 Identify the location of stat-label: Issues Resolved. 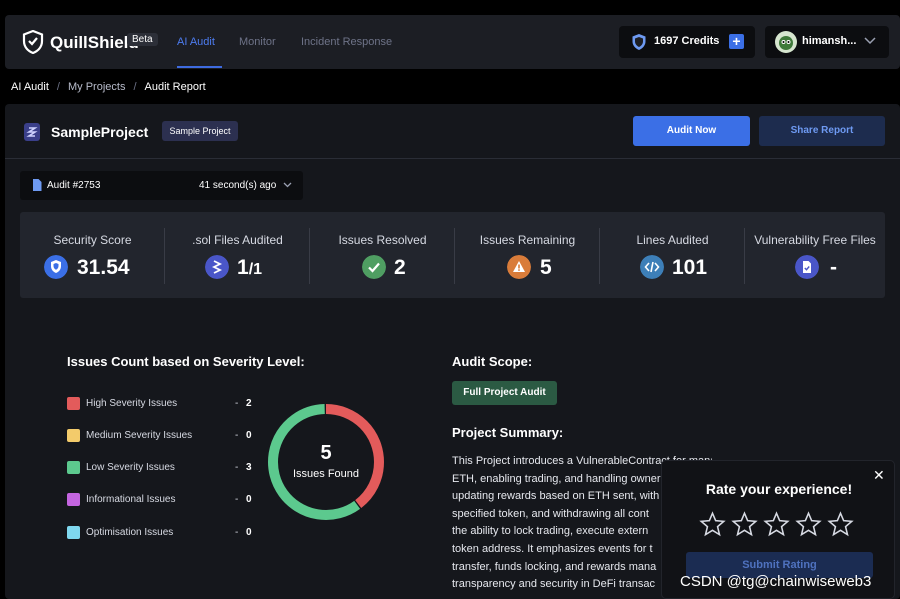
(382, 240).